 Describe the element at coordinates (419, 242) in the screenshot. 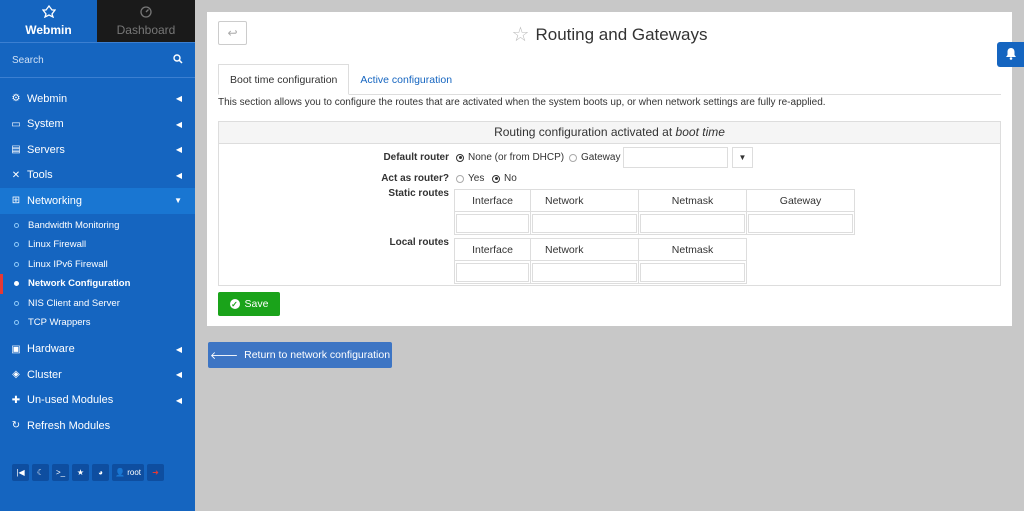

I see `local-routes-label: Local routes` at that location.